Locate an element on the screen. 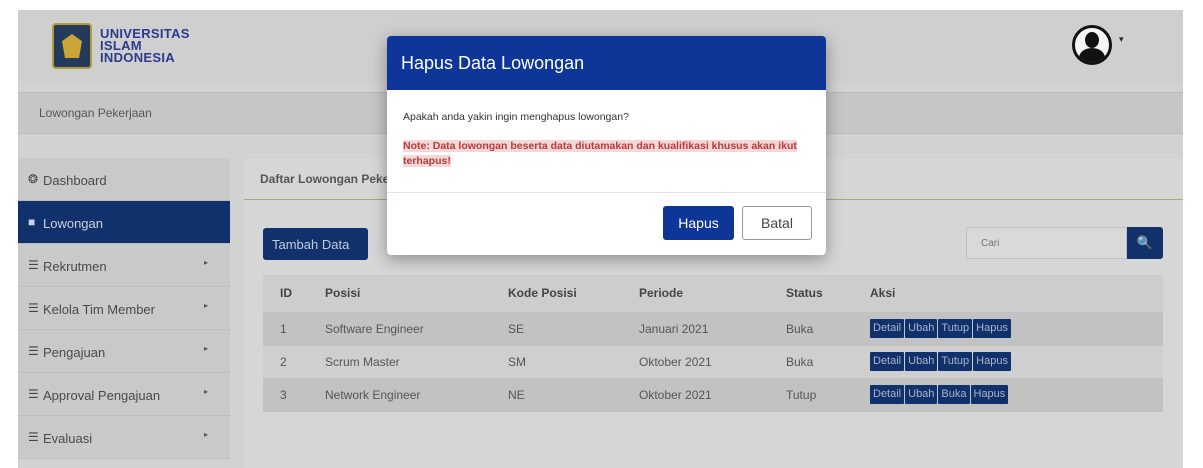  sidebar-item-dashboard: ❂ Dashboard is located at coordinates (124, 179).